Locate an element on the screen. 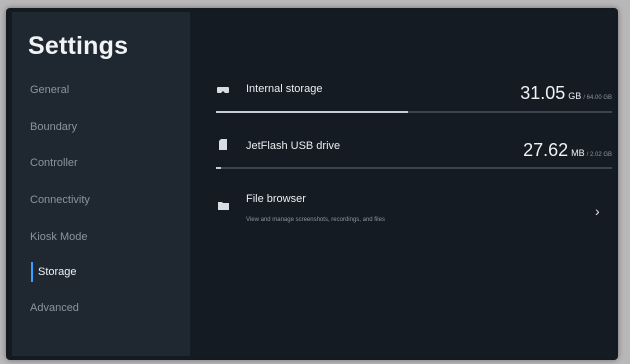  sidebar-item-general: General is located at coordinates (49, 90).